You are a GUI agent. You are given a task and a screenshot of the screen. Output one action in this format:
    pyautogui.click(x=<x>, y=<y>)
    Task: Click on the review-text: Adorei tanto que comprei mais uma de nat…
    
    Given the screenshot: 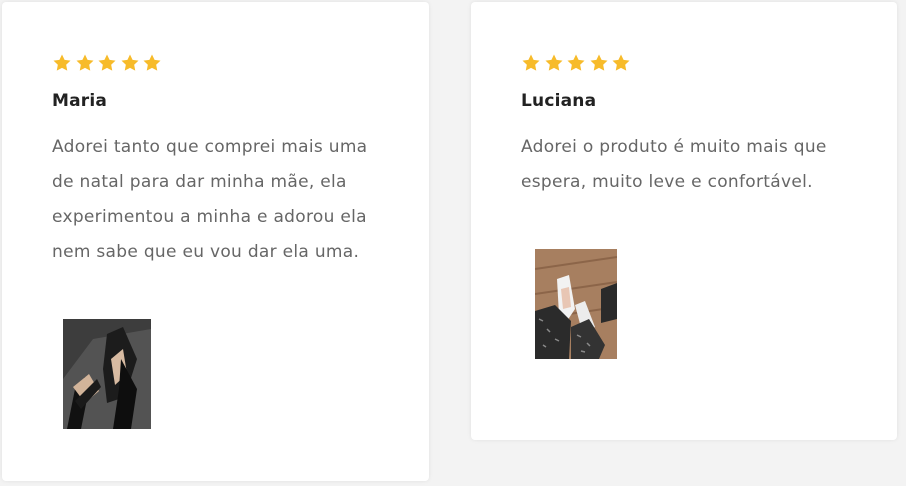 What is the action you would take?
    pyautogui.click(x=210, y=199)
    